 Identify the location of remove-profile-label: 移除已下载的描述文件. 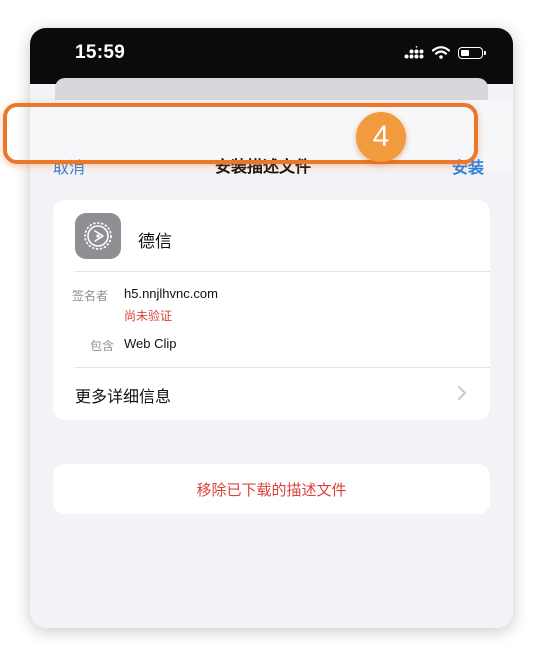
(271, 490).